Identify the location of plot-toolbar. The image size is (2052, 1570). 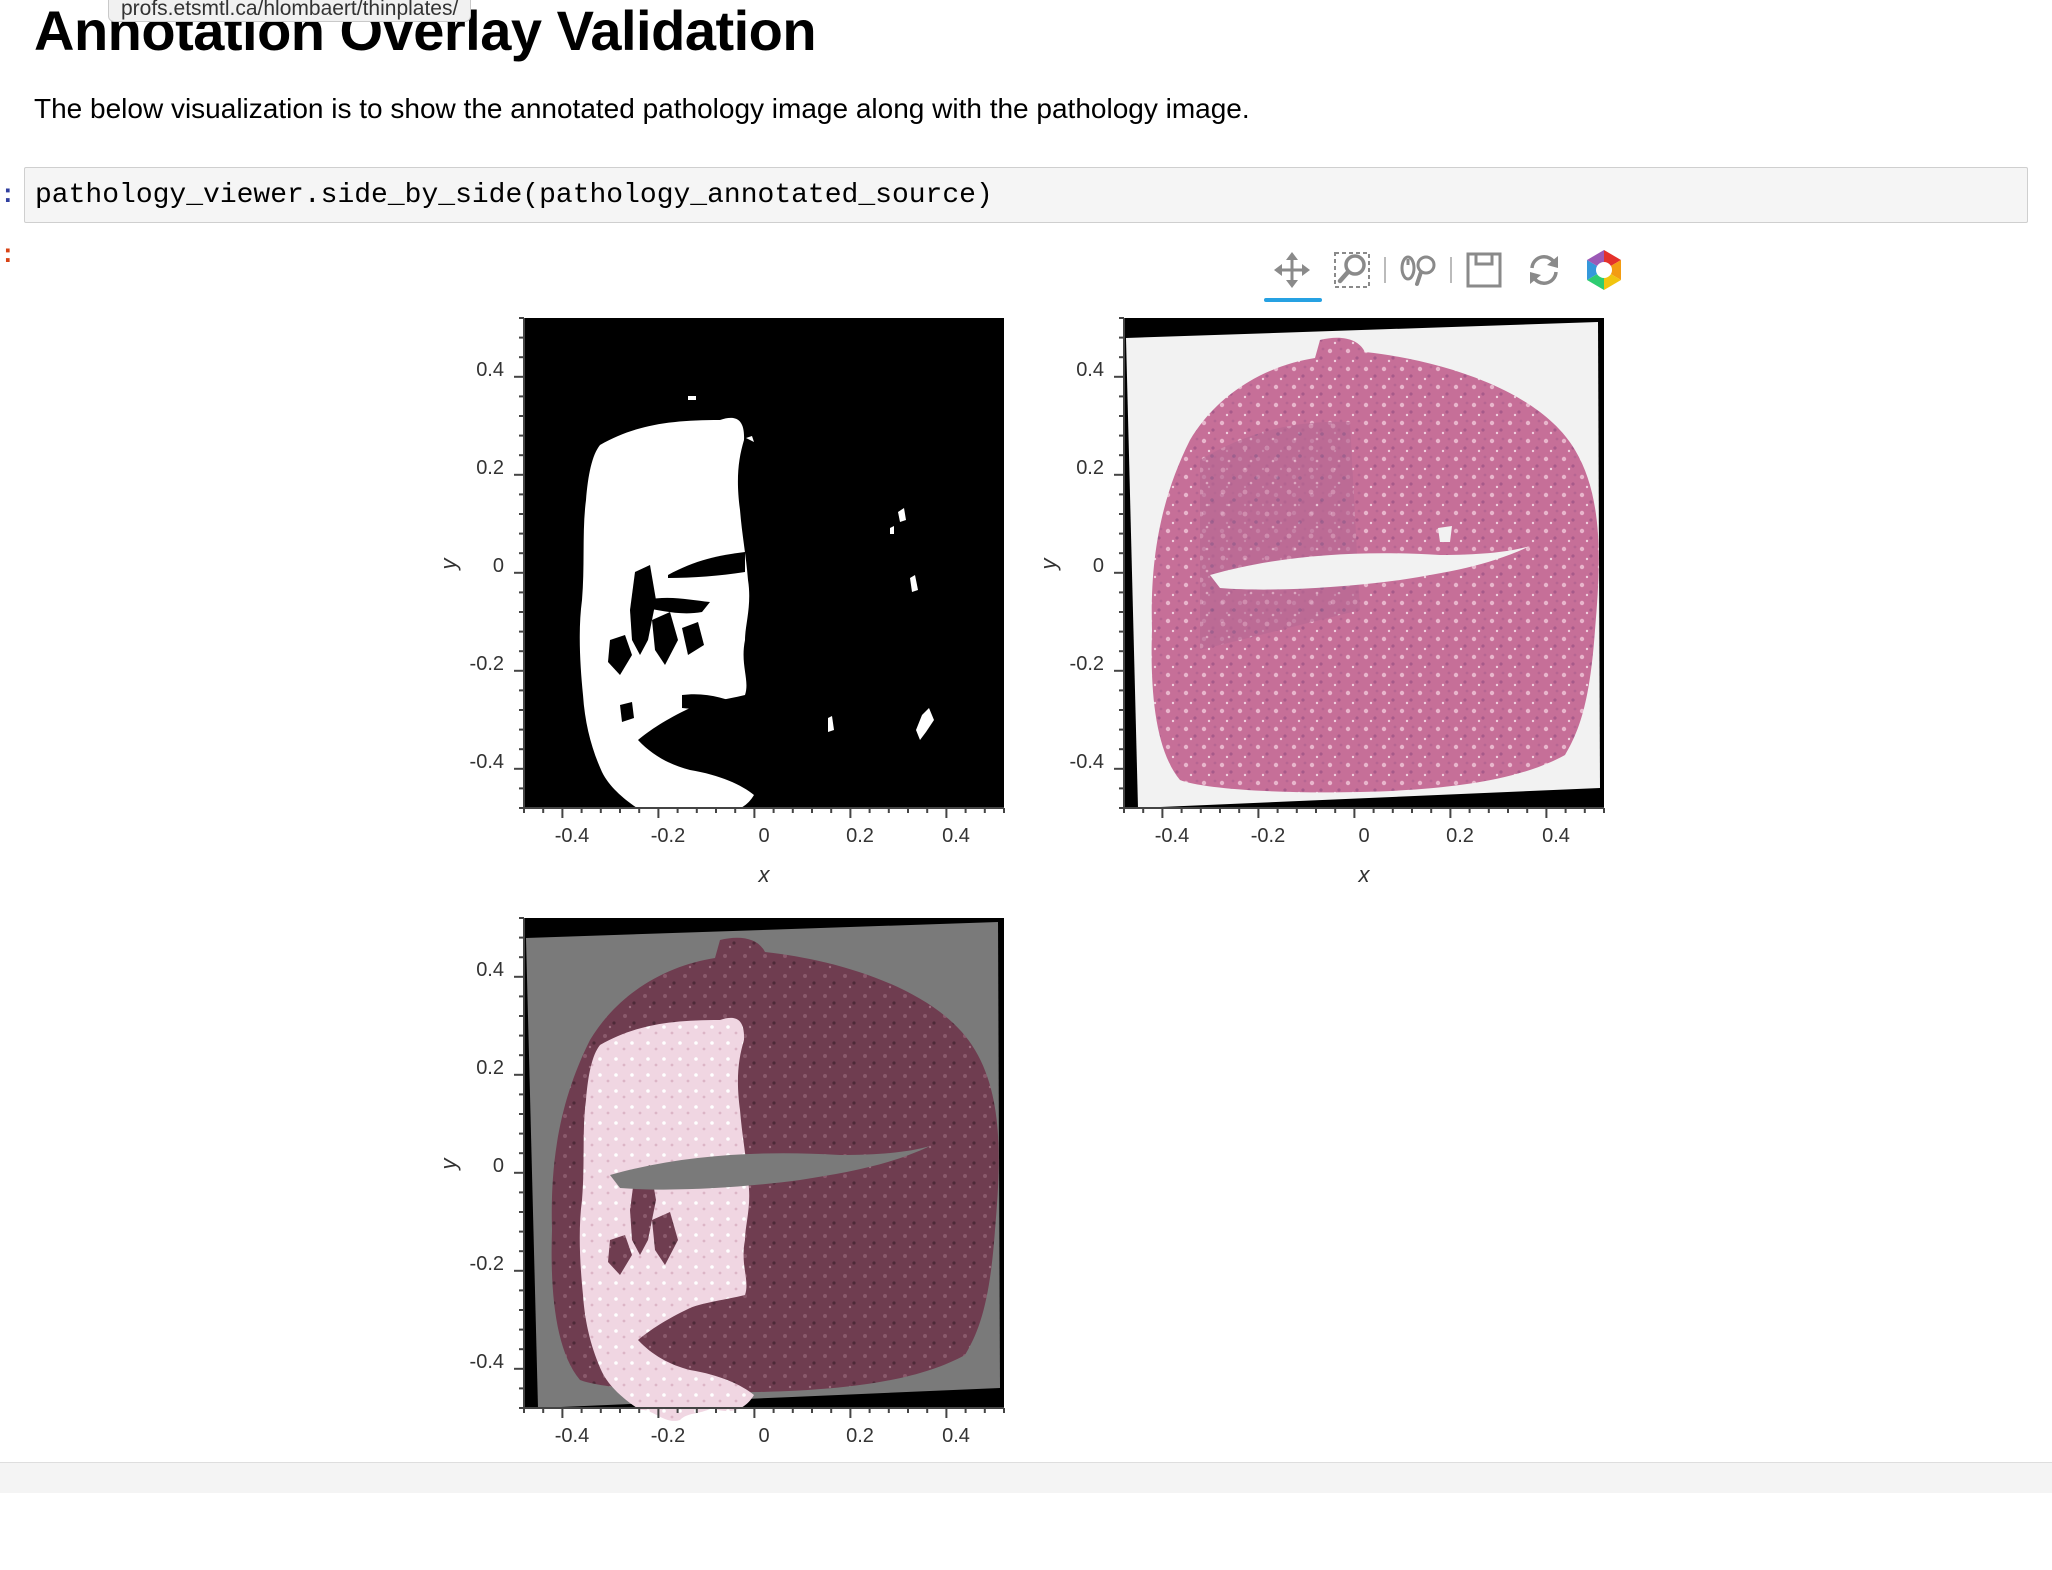
(1448, 271).